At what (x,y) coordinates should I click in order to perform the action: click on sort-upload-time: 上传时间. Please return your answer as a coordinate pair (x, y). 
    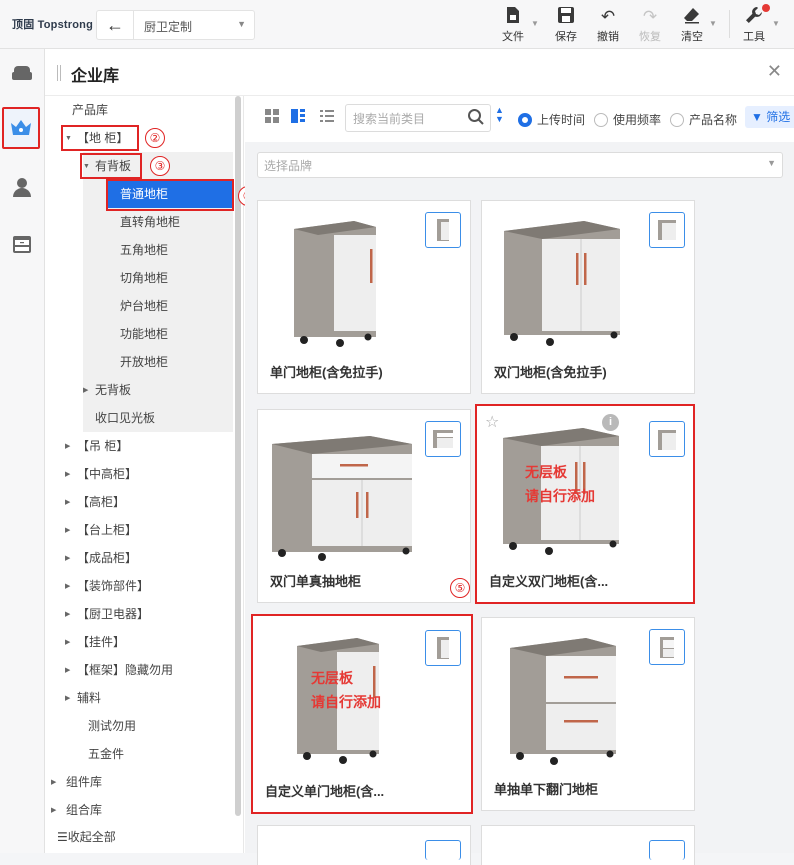
    Looking at the image, I should click on (551, 119).